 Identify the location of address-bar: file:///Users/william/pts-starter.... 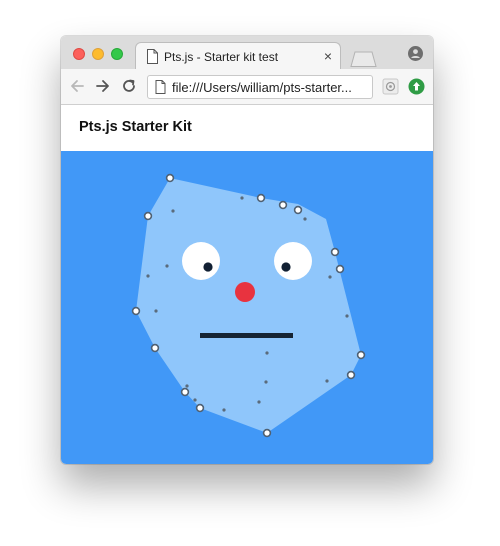
(260, 87).